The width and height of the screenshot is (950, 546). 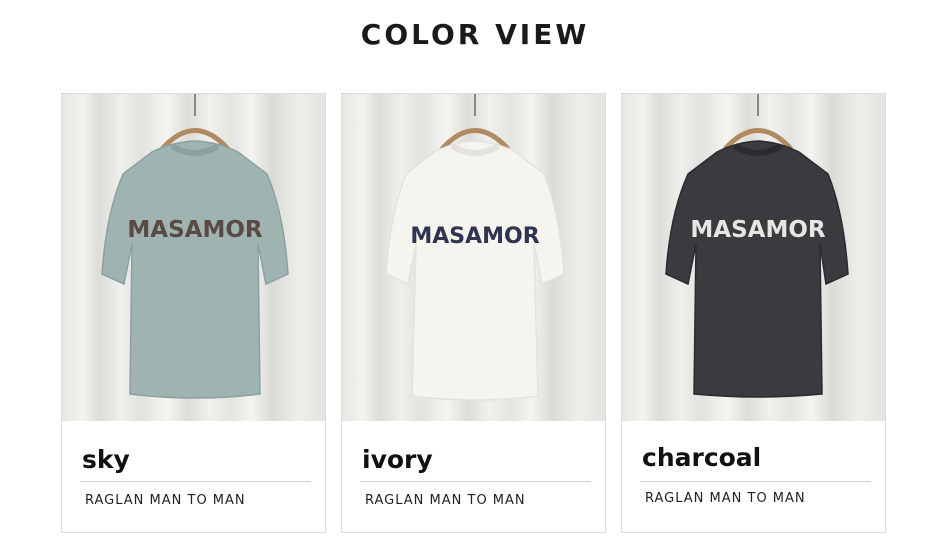 I want to click on product-info: charcoal RAGLAN MAN TO MAN, so click(x=753, y=476).